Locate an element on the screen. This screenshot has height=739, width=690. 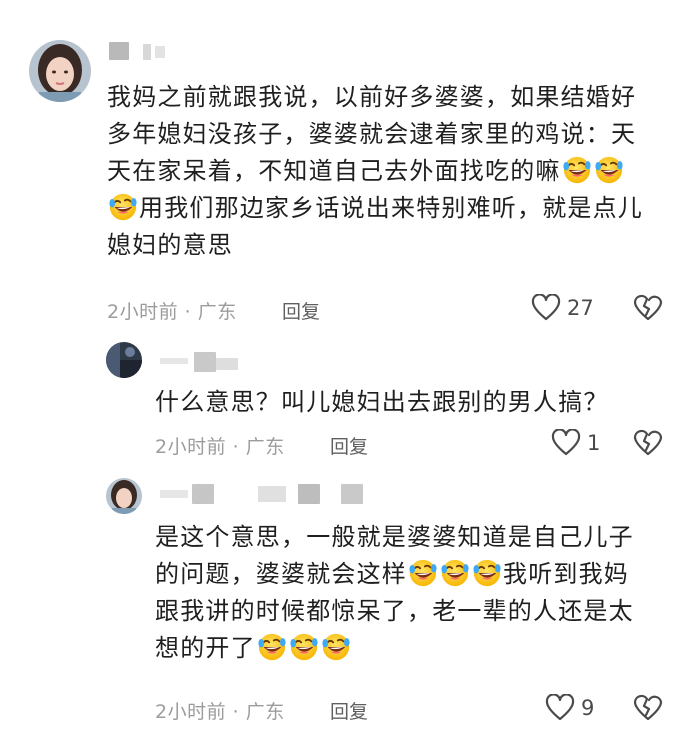
comment-line: 用我们那边家乡话说出来特别难听，就是点儿 is located at coordinates (392, 208).